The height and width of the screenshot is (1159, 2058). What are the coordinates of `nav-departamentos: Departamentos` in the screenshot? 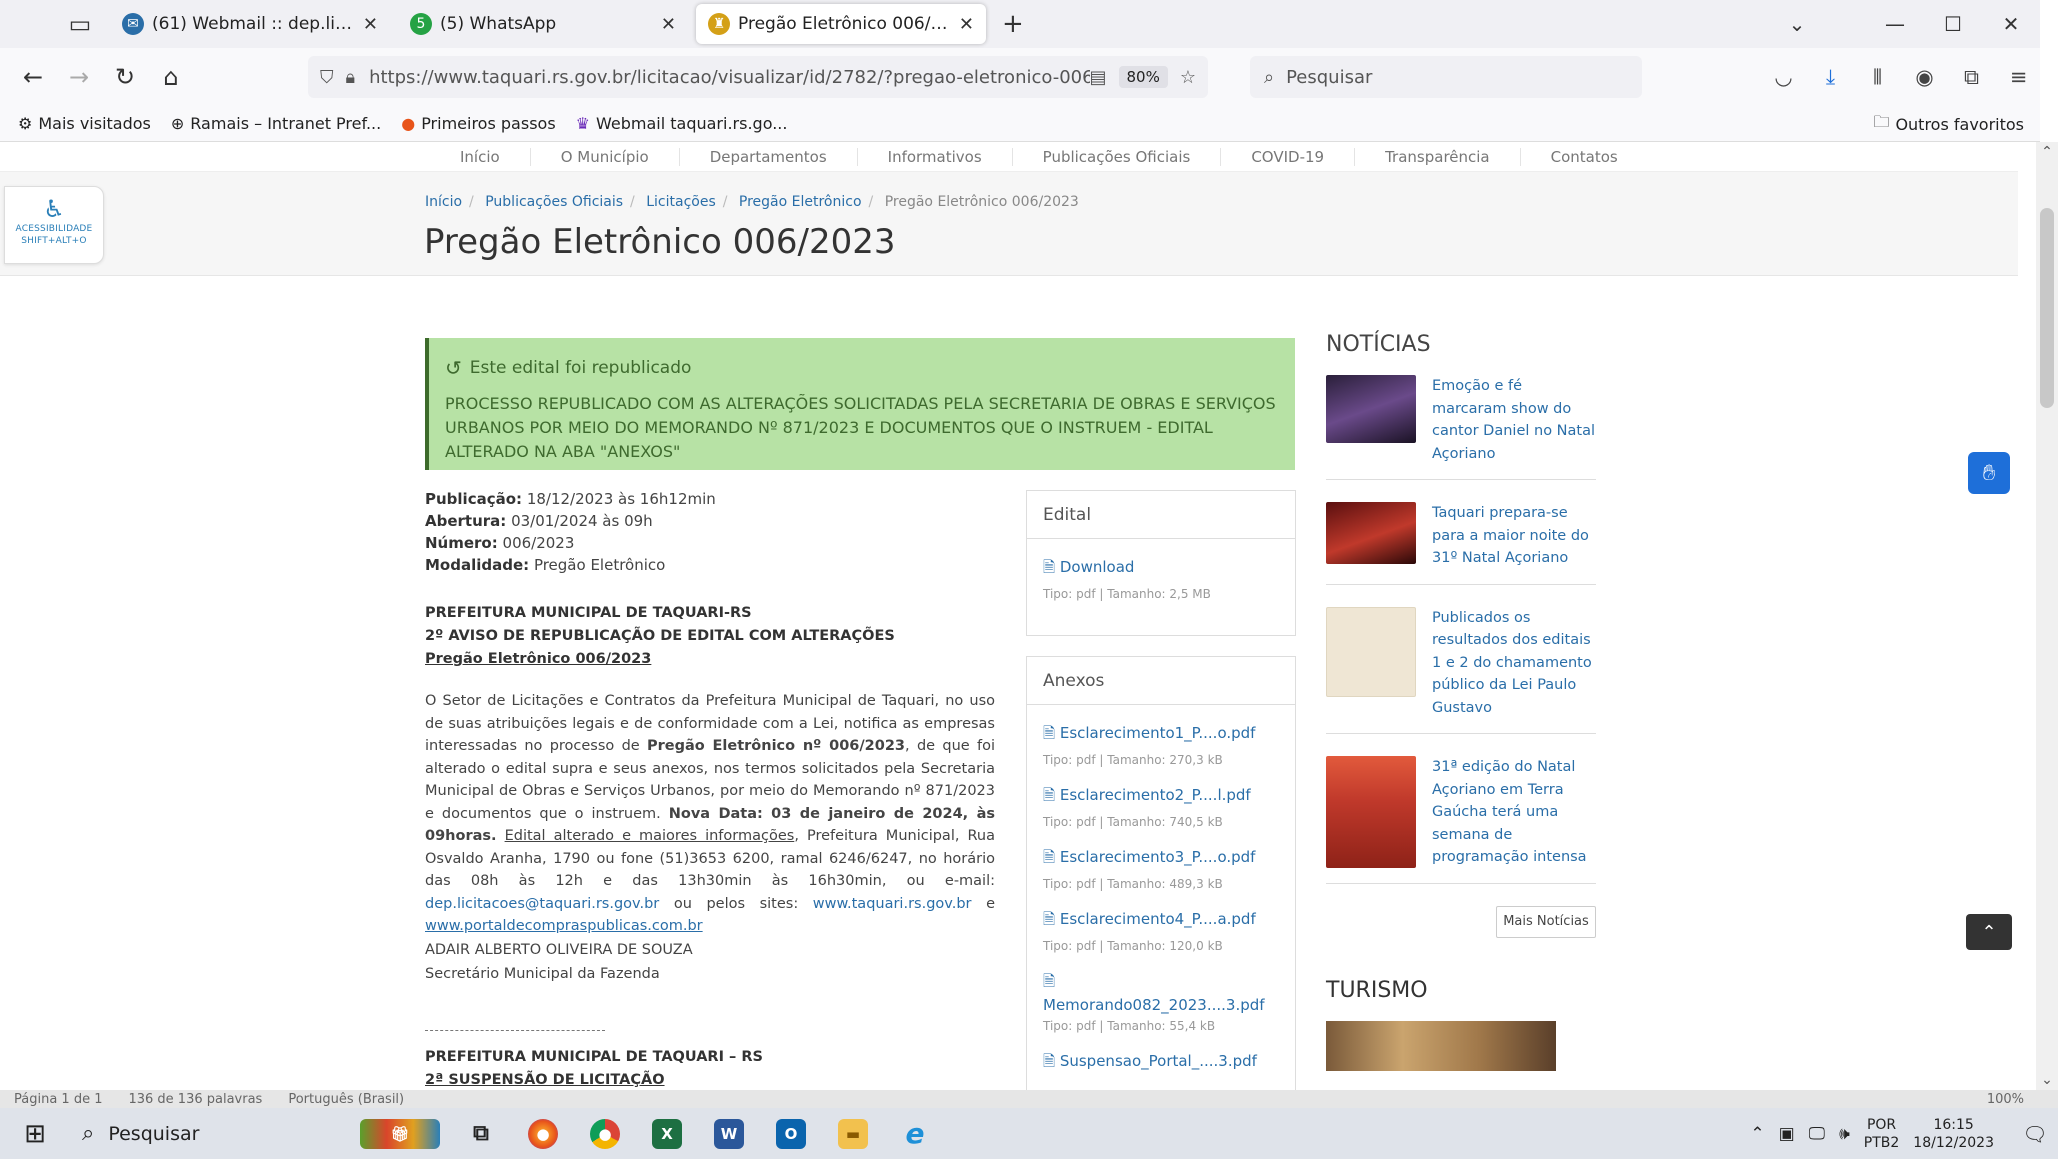 It's located at (769, 157).